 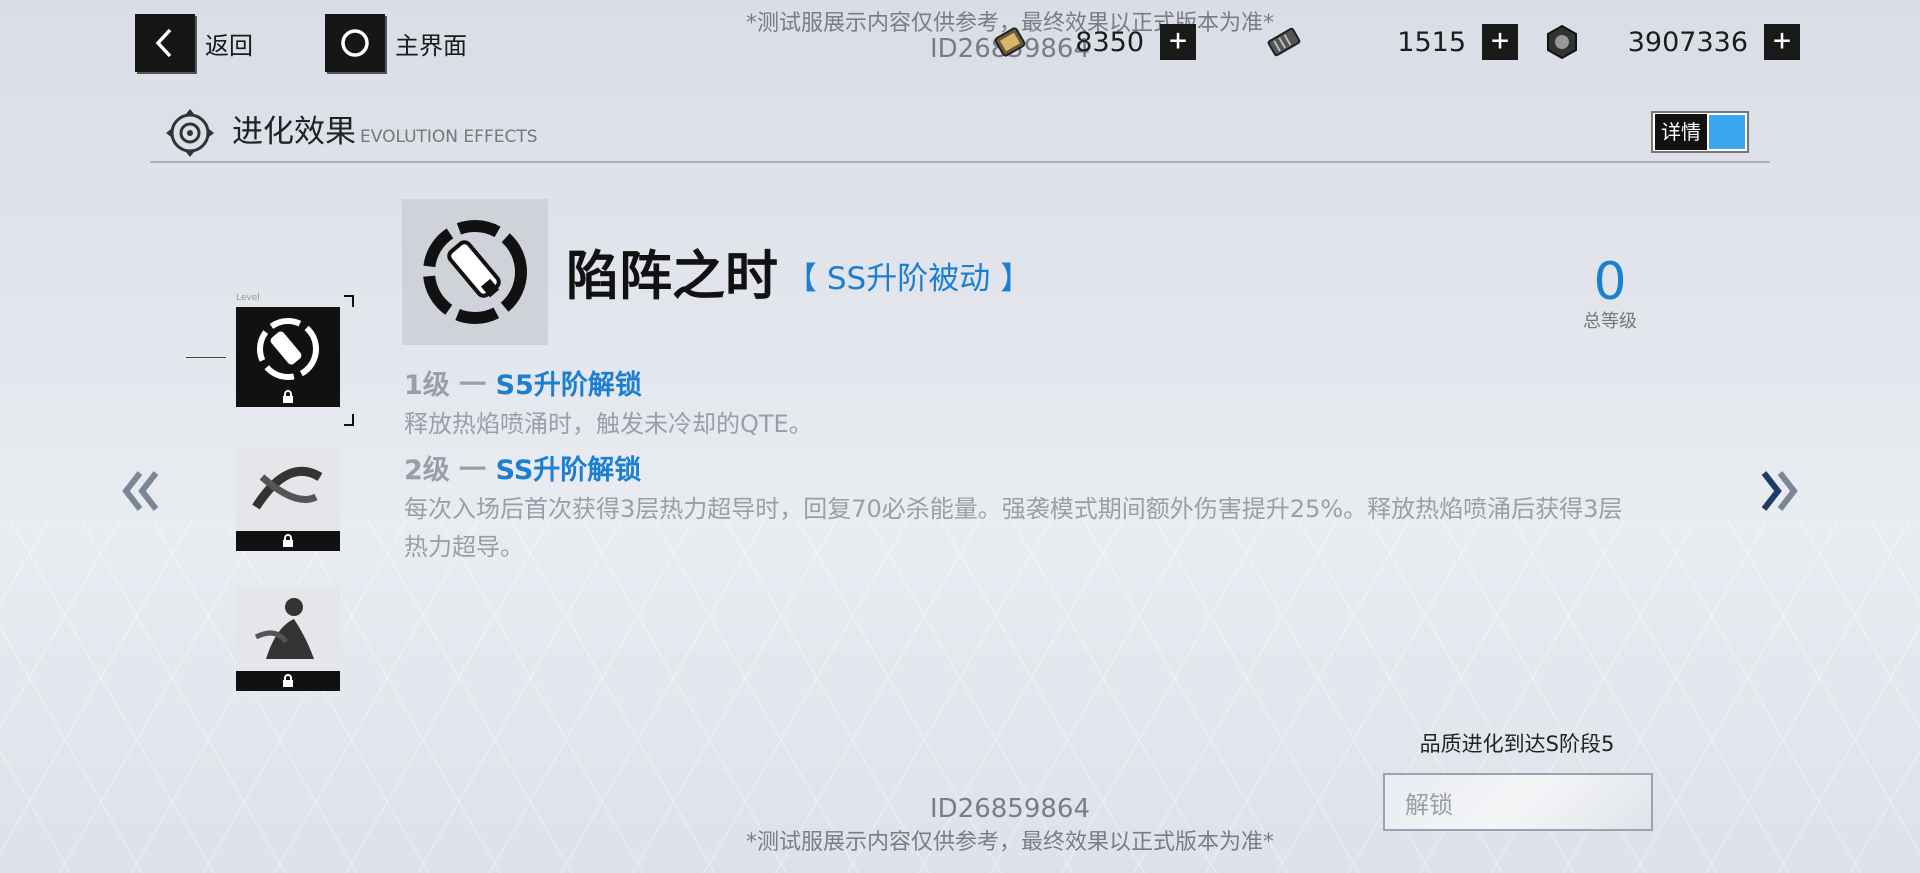 What do you see at coordinates (1727, 132) in the screenshot?
I see `detail-toggle-indicator` at bounding box center [1727, 132].